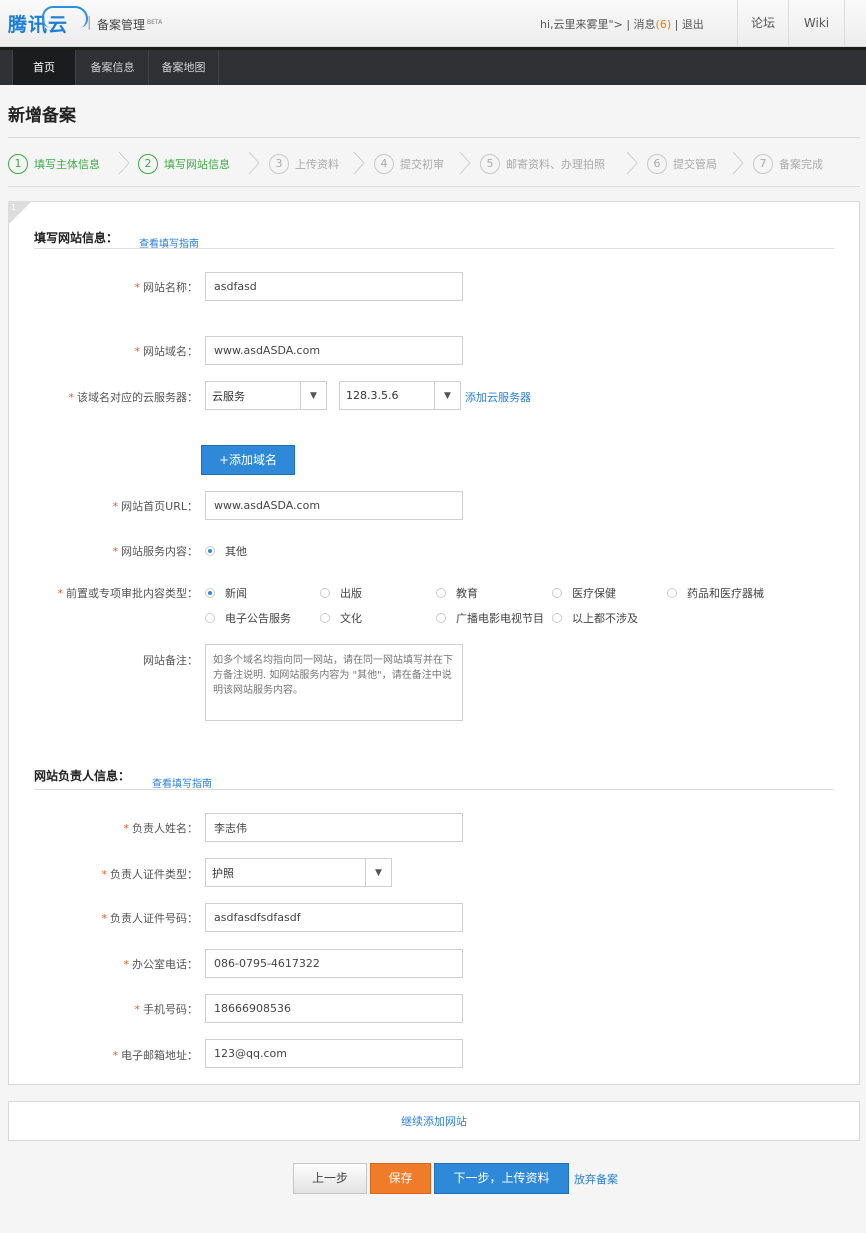 Image resolution: width=866 pixels, height=1233 pixels. I want to click on server-type-value: 云服务, so click(228, 396).